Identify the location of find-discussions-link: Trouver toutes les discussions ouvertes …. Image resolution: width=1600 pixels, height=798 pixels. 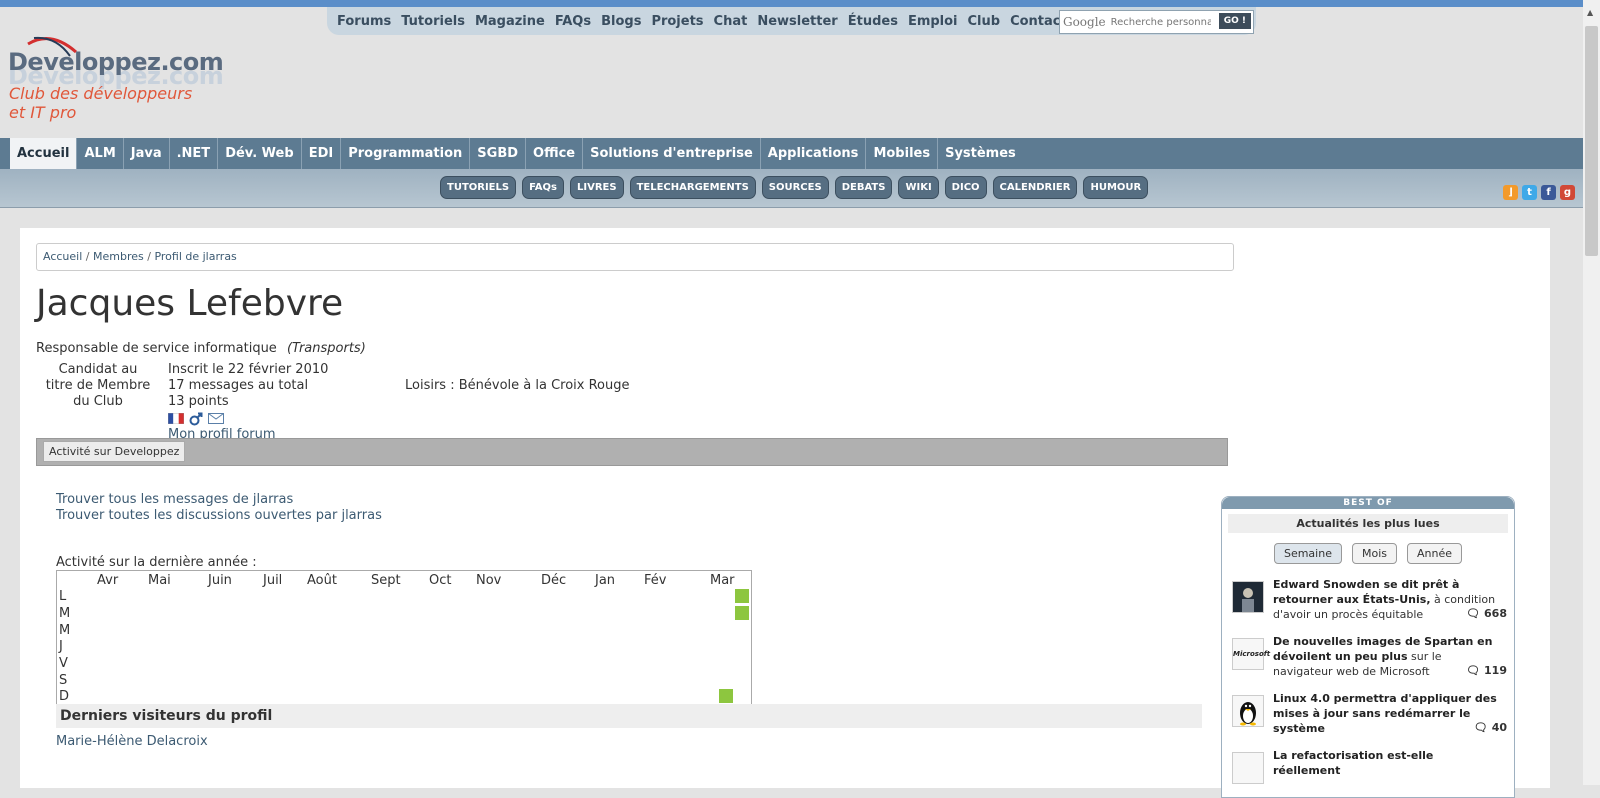
(219, 516).